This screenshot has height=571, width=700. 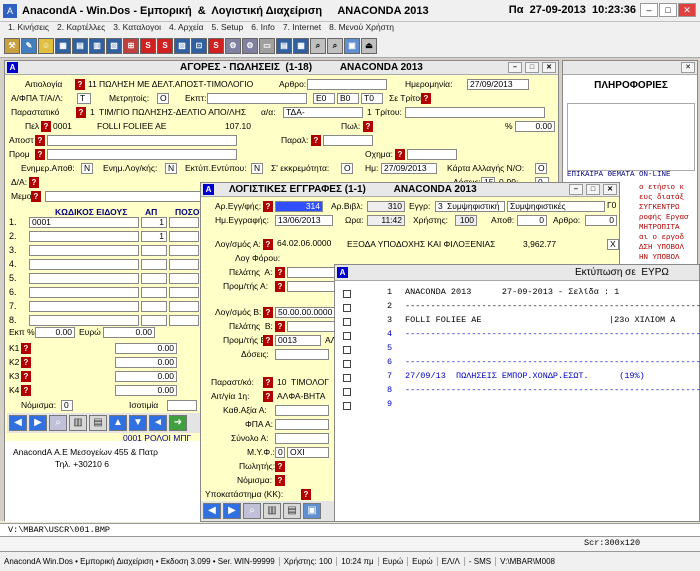 What do you see at coordinates (272, 511) in the screenshot?
I see `print-icon: ▥` at bounding box center [272, 511].